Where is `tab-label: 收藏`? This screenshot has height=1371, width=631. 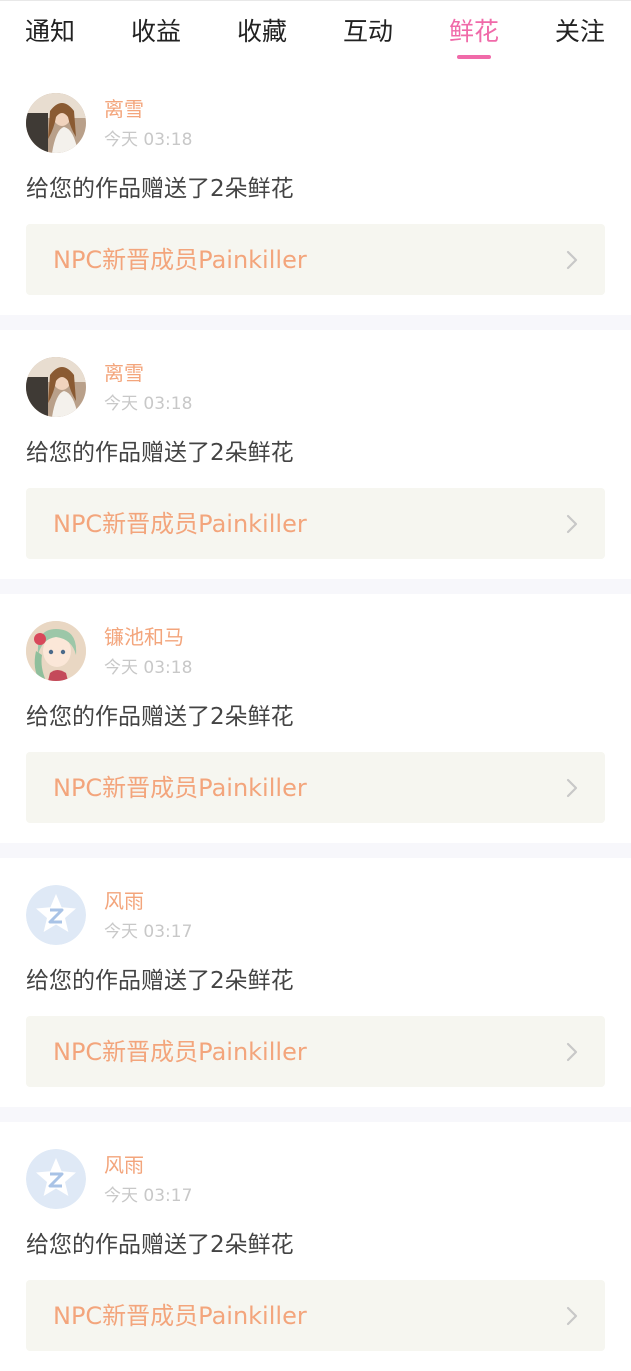 tab-label: 收藏 is located at coordinates (261, 31).